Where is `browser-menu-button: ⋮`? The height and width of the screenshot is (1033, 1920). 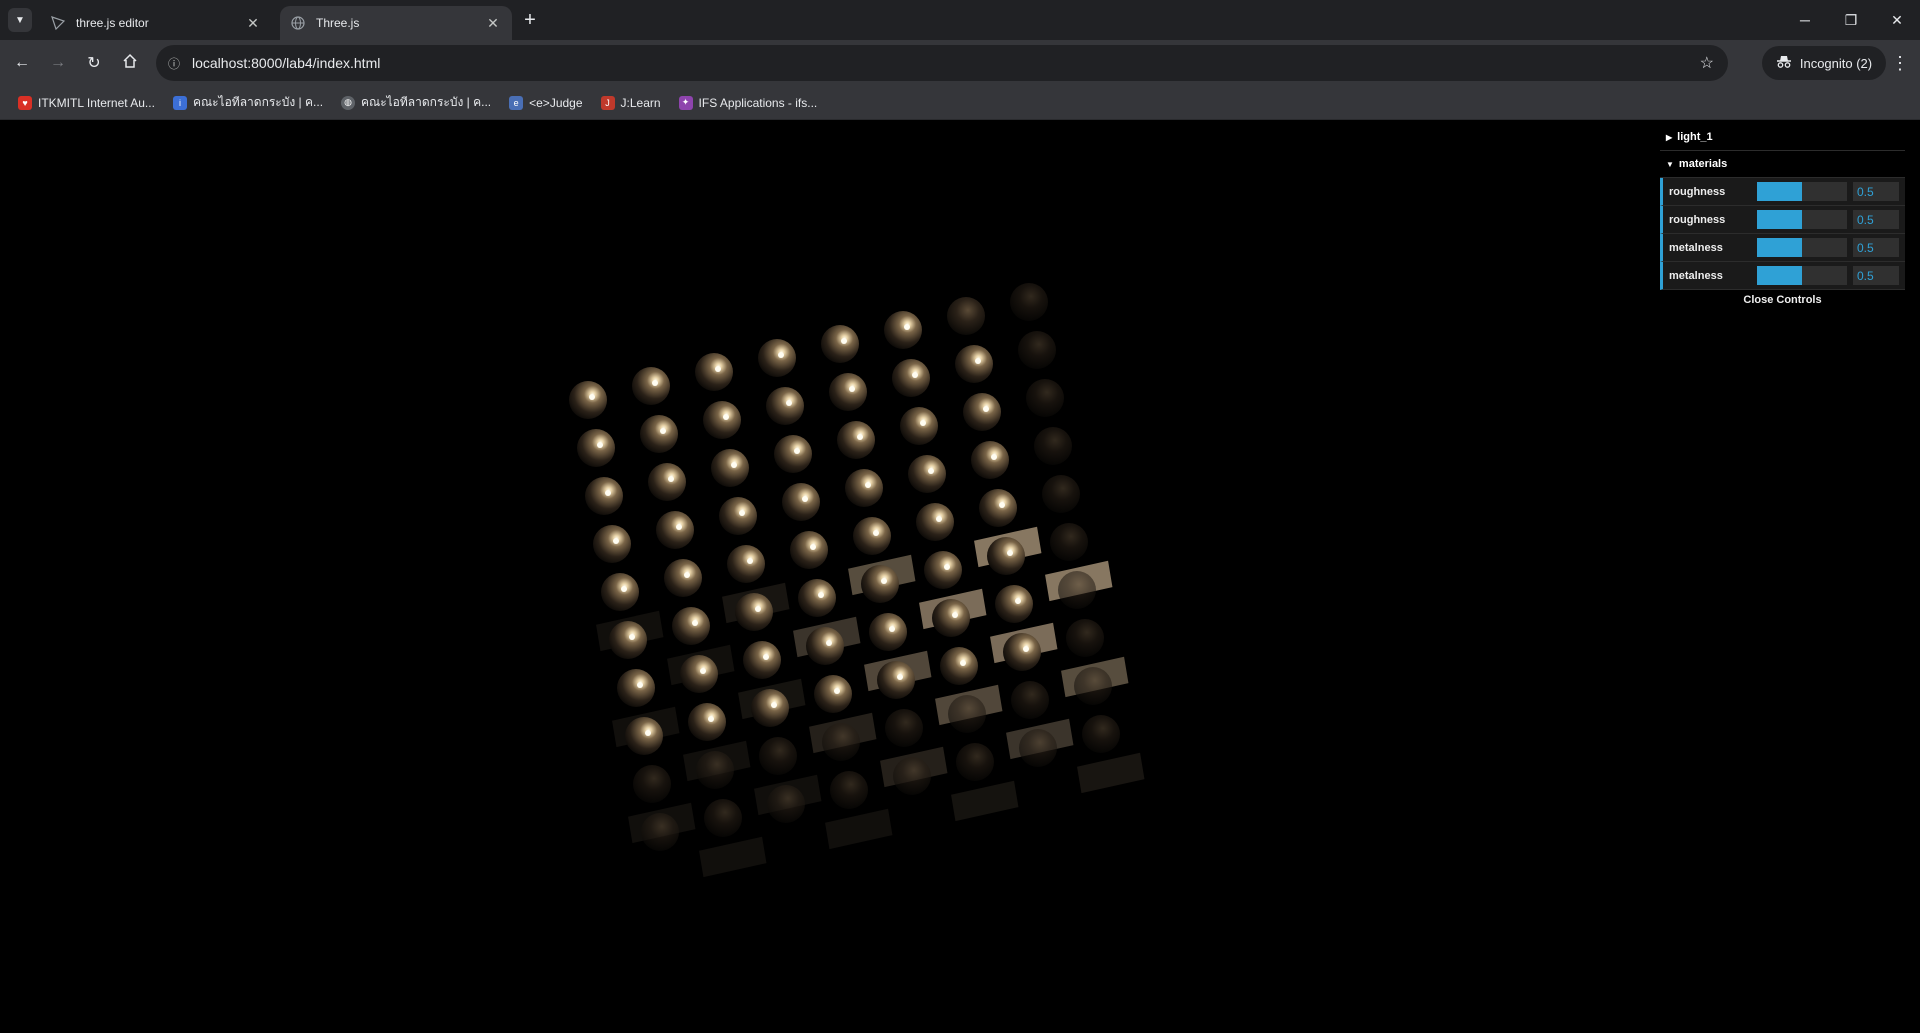
browser-menu-button: ⋮ is located at coordinates (1900, 63).